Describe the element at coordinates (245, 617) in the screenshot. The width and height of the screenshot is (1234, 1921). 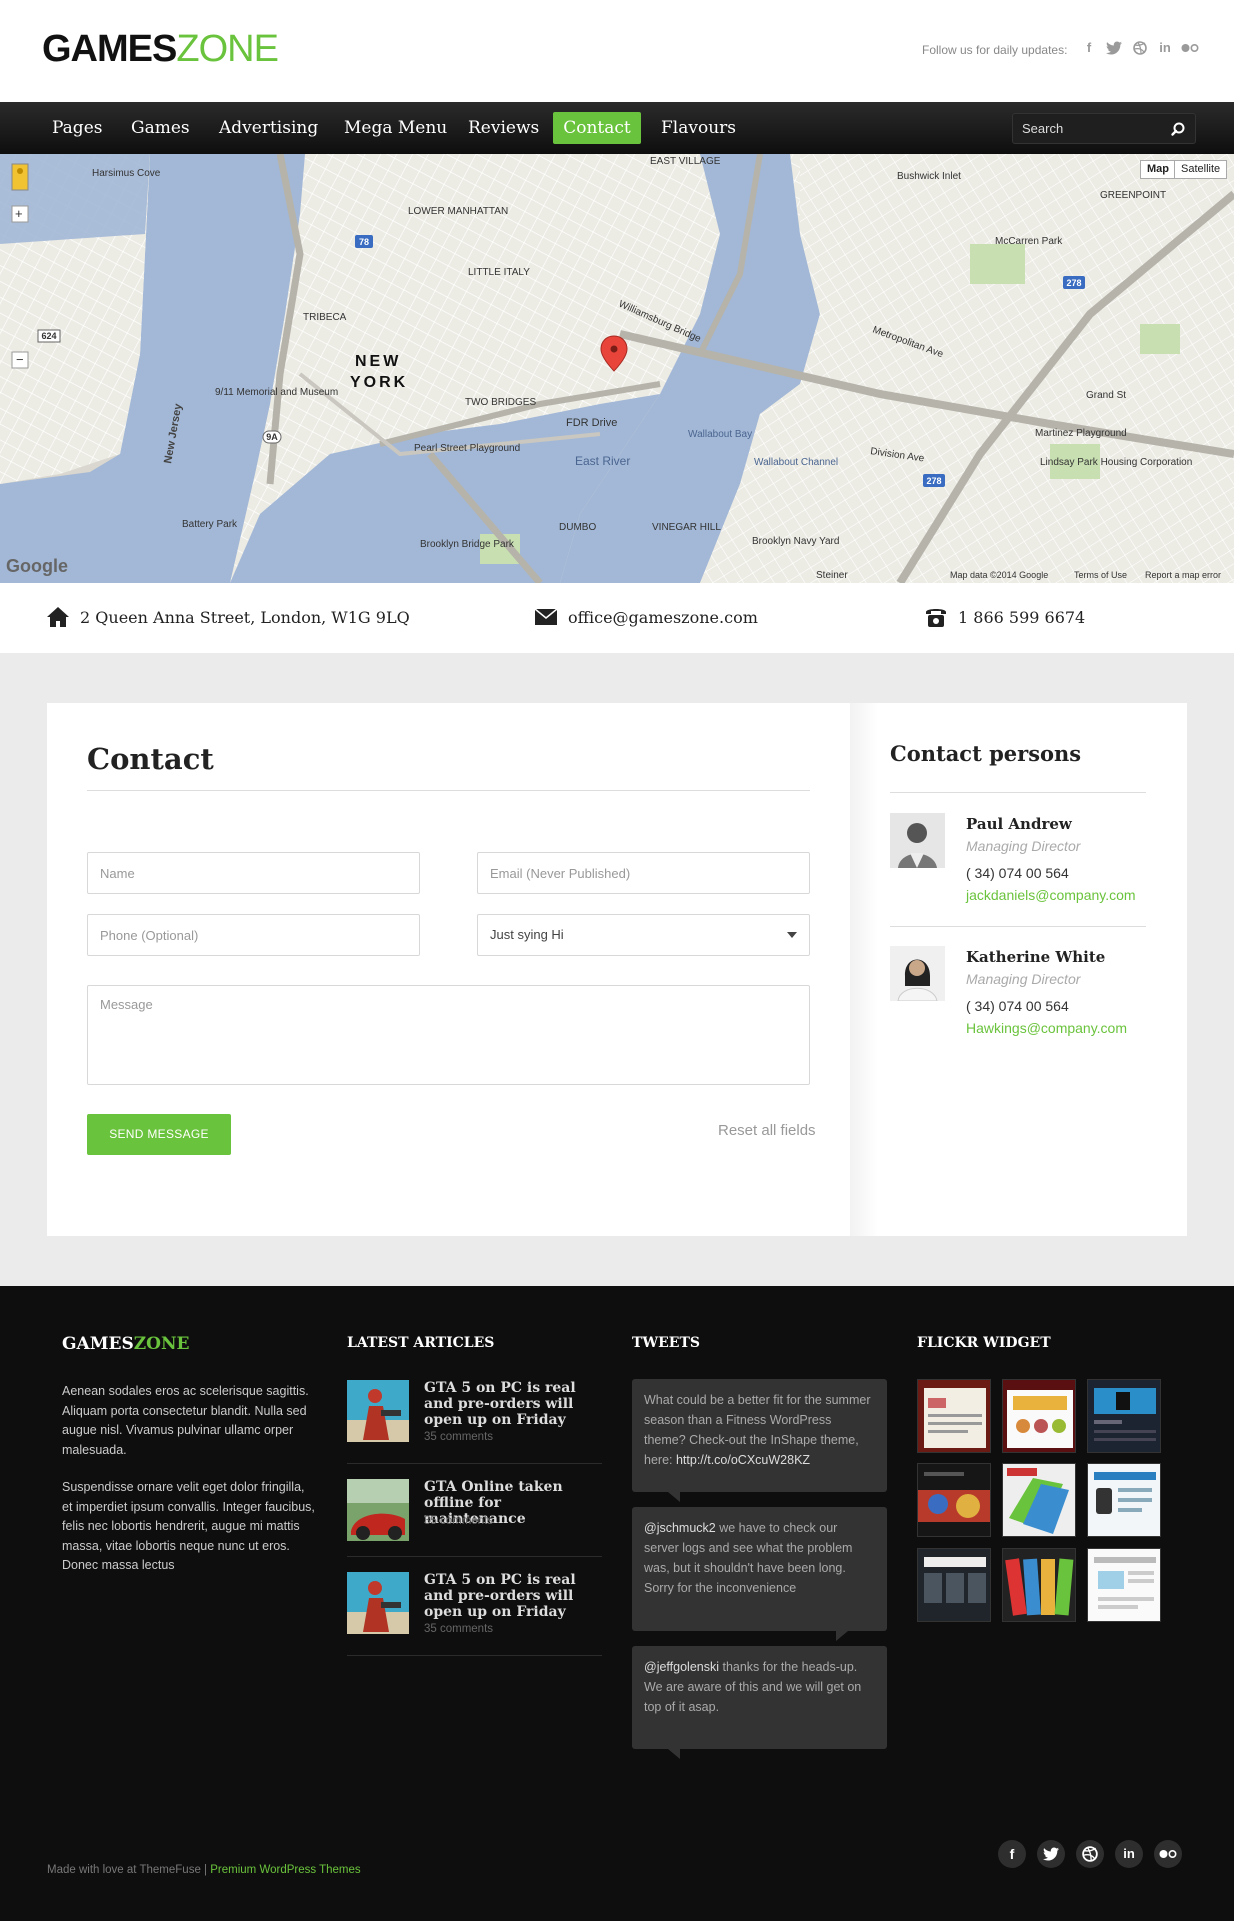
I see `address-text: 2 Queen Anna Street, London, W1G 9LQ` at that location.